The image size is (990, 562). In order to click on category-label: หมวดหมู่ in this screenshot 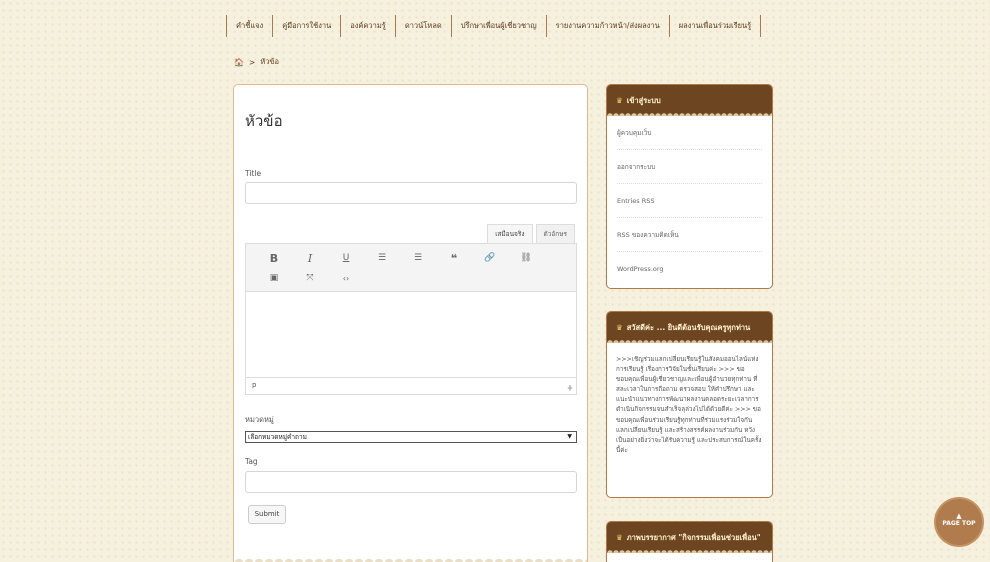, I will do `click(259, 419)`.